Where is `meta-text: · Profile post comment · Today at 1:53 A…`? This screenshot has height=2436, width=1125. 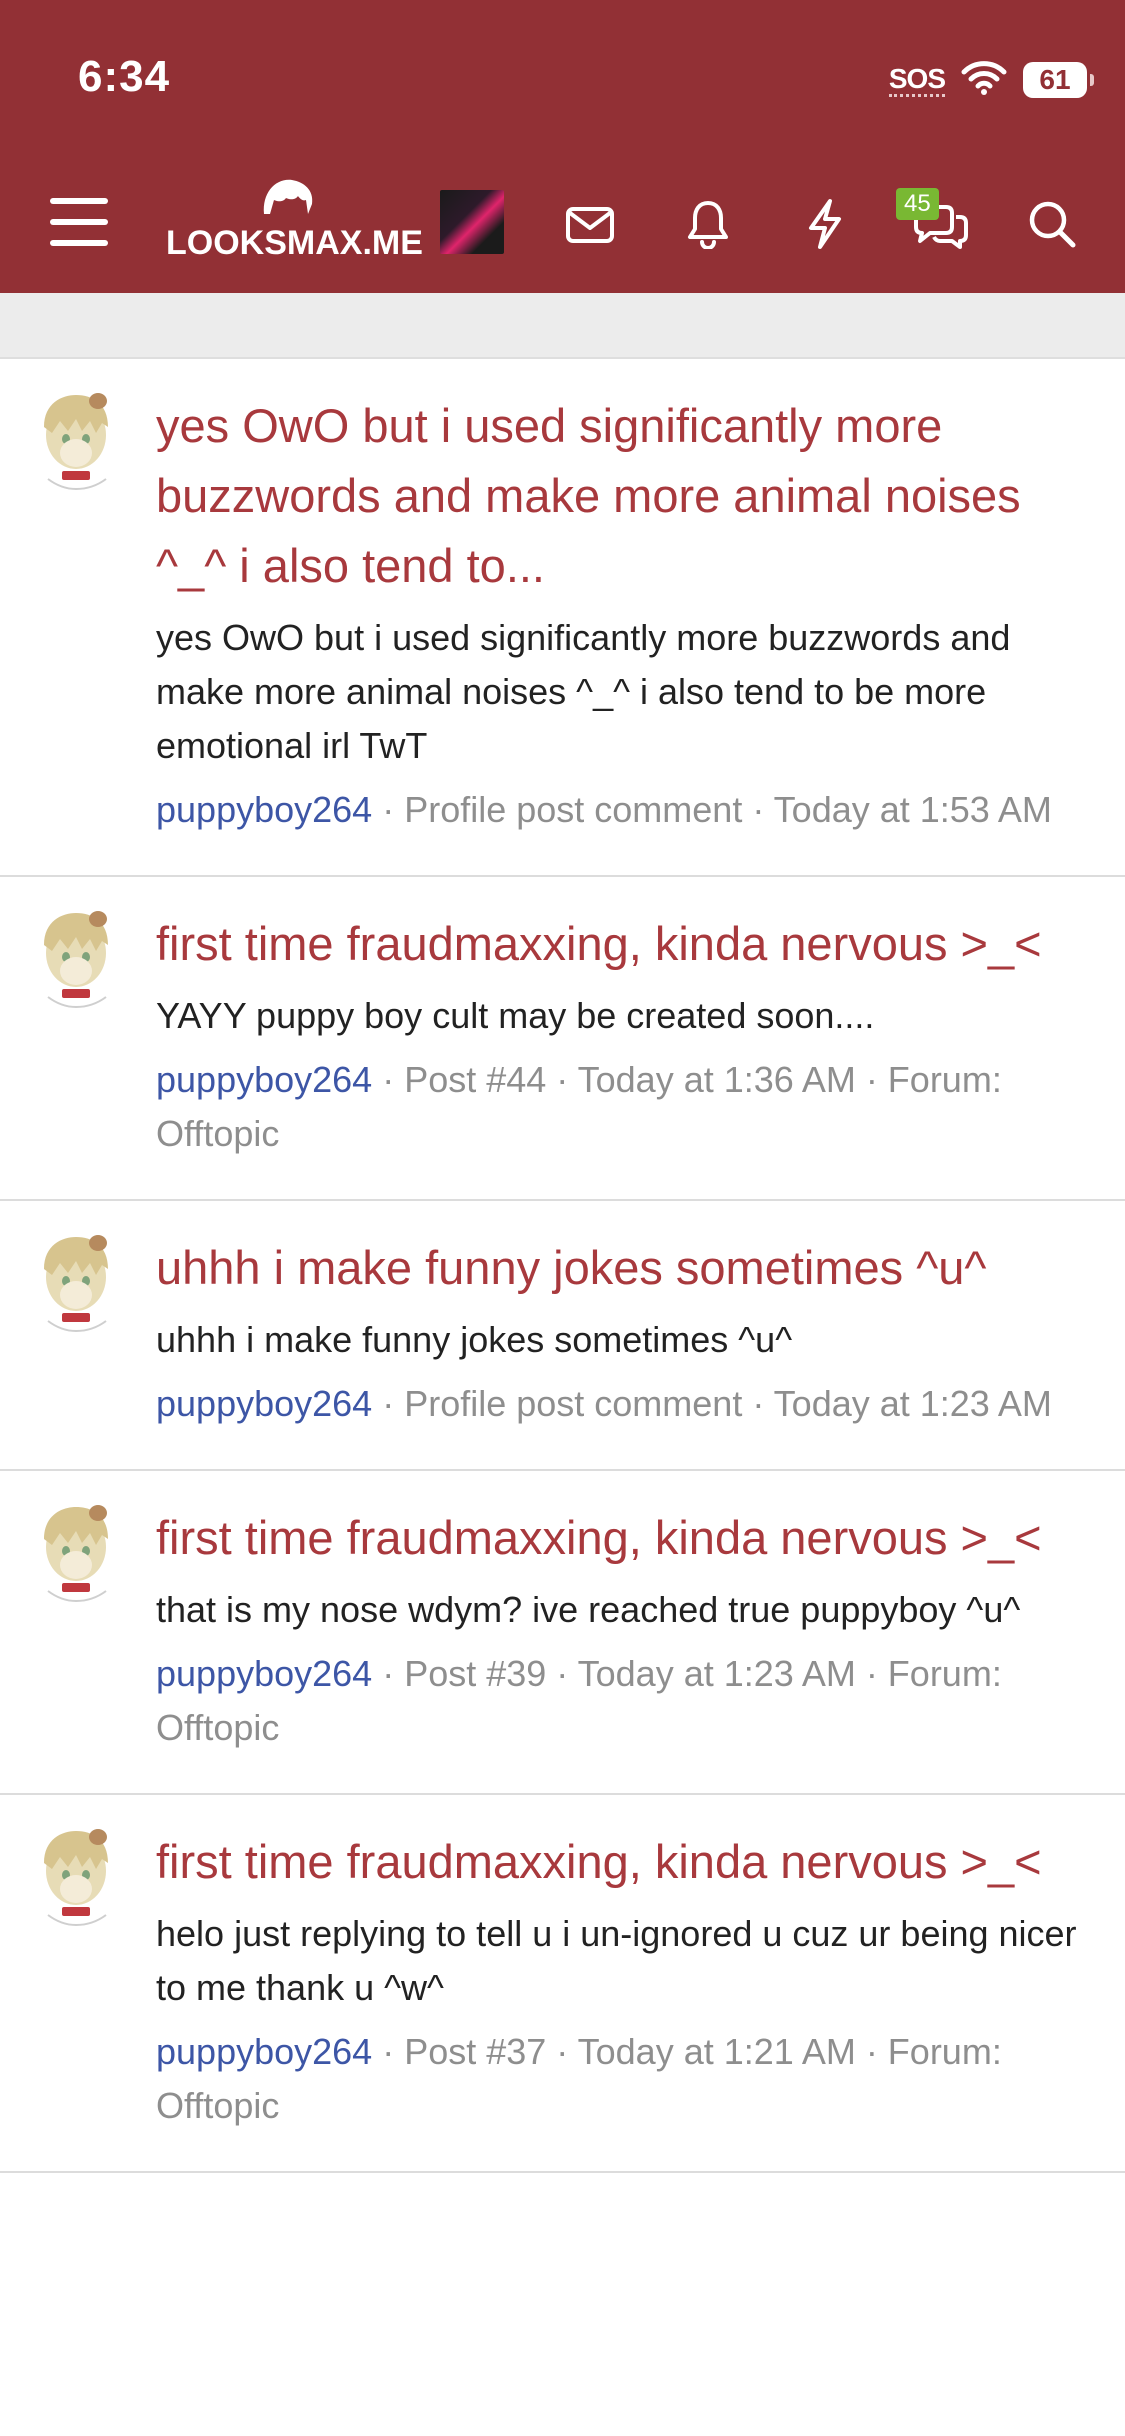 meta-text: · Profile post comment · Today at 1:53 A… is located at coordinates (712, 809).